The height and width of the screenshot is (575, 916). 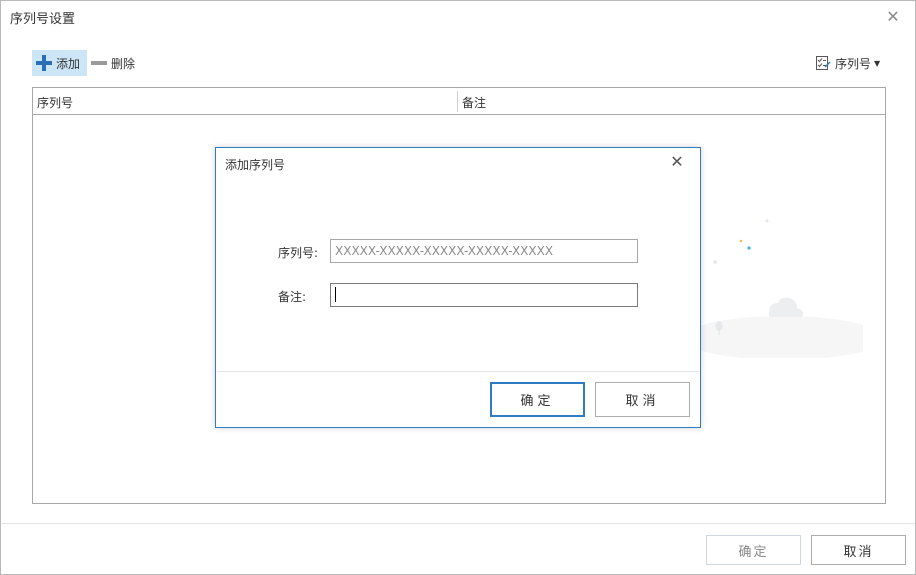 What do you see at coordinates (853, 63) in the screenshot?
I see `serial-menu-label: 序列号` at bounding box center [853, 63].